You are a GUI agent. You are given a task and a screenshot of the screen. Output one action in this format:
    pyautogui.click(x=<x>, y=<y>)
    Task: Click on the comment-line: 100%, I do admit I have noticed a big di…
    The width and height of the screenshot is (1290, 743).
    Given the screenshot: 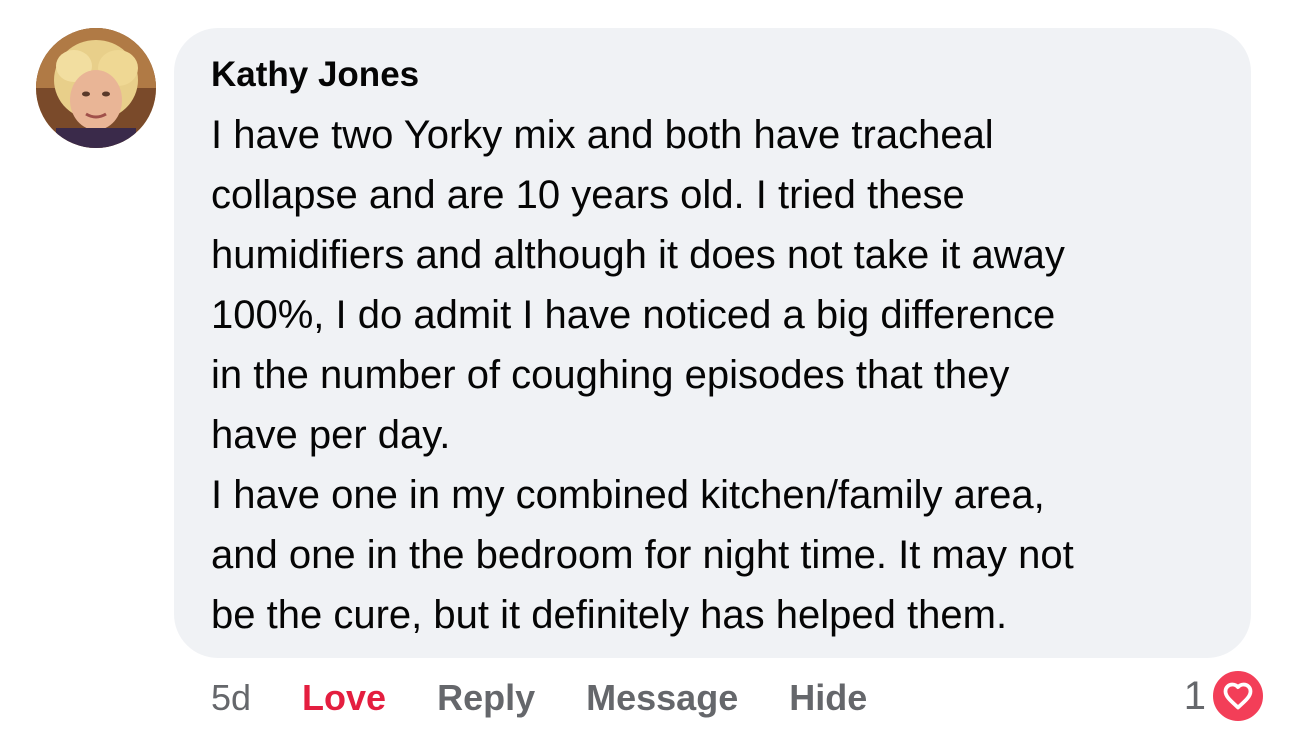 What is the action you would take?
    pyautogui.click(x=633, y=315)
    